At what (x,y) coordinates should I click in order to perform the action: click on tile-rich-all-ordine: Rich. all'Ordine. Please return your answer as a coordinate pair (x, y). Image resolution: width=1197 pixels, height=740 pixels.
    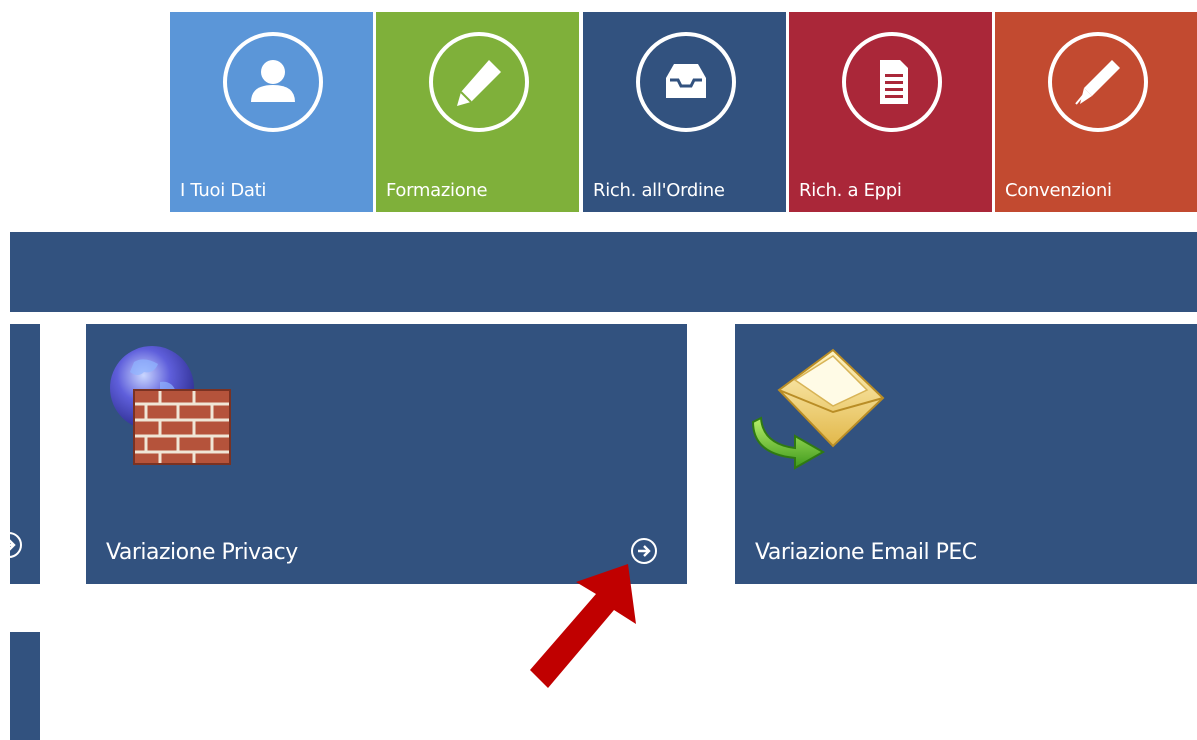
    Looking at the image, I should click on (684, 112).